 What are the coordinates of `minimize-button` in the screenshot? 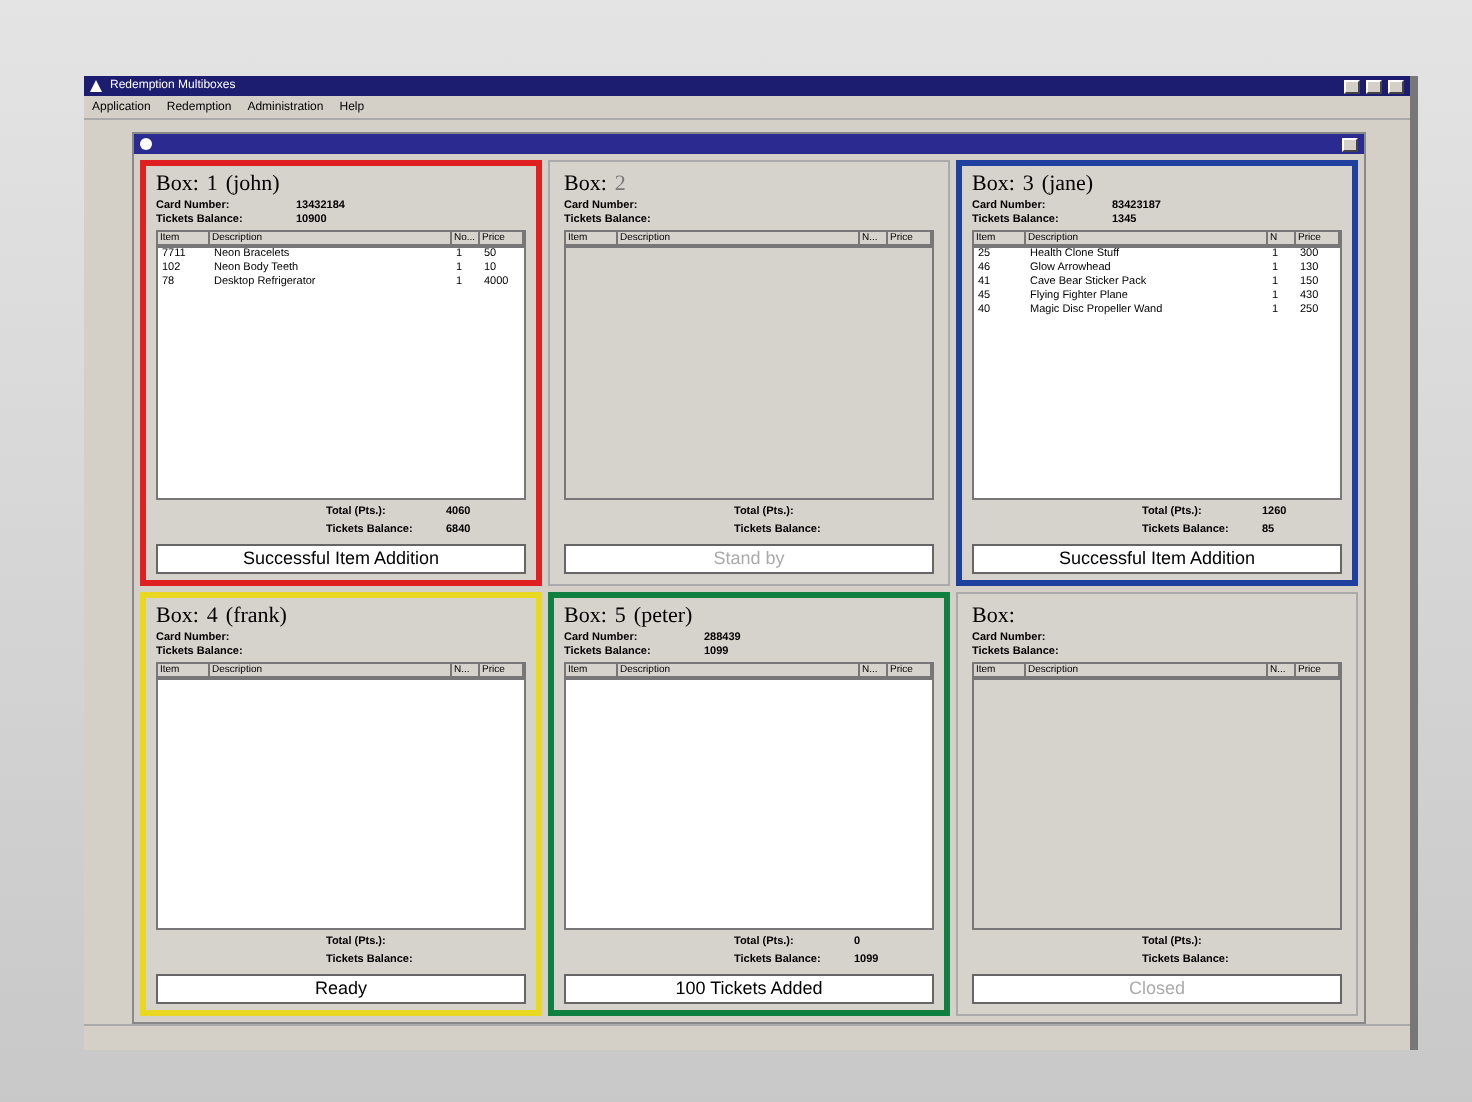 It's located at (1352, 86).